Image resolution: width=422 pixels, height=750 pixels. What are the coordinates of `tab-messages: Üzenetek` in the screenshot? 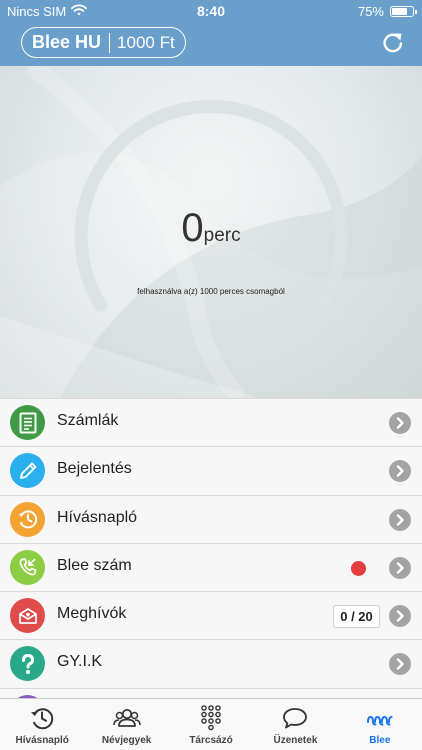 It's located at (295, 724).